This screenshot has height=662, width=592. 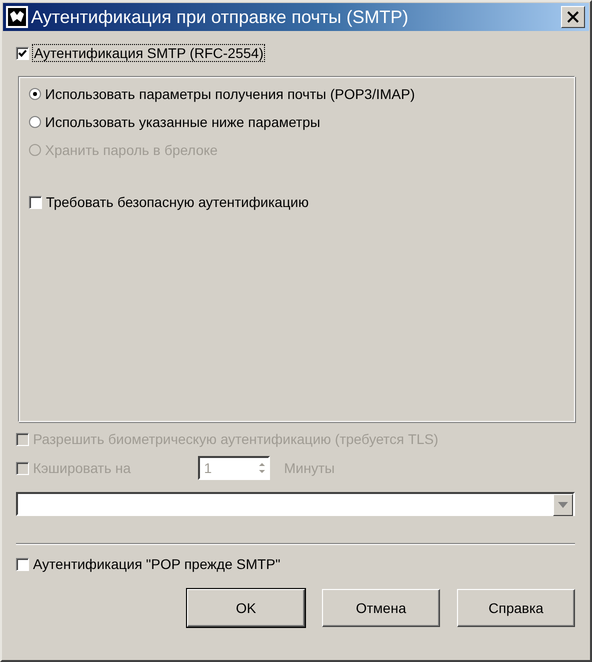 I want to click on radio-label: Использовать указанные ниже параметры, so click(x=182, y=122).